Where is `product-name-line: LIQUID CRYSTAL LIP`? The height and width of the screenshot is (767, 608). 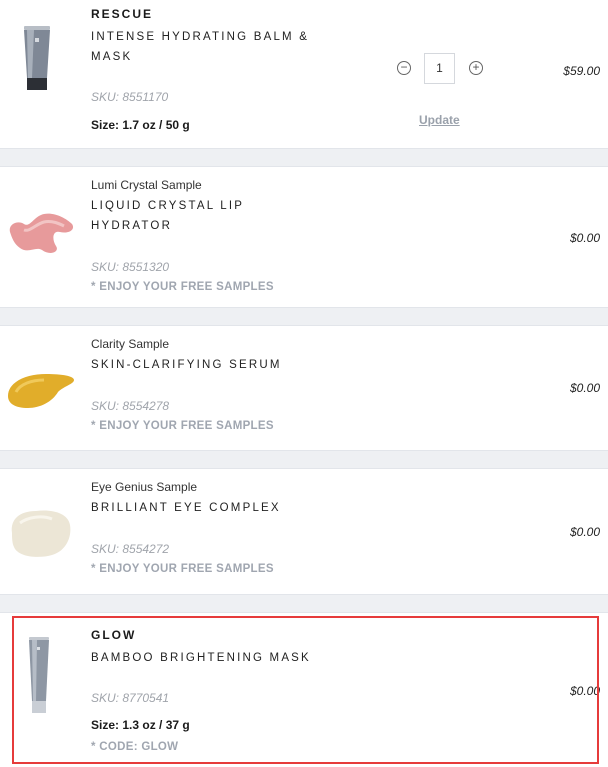
product-name-line: LIQUID CRYSTAL LIP is located at coordinates (168, 206).